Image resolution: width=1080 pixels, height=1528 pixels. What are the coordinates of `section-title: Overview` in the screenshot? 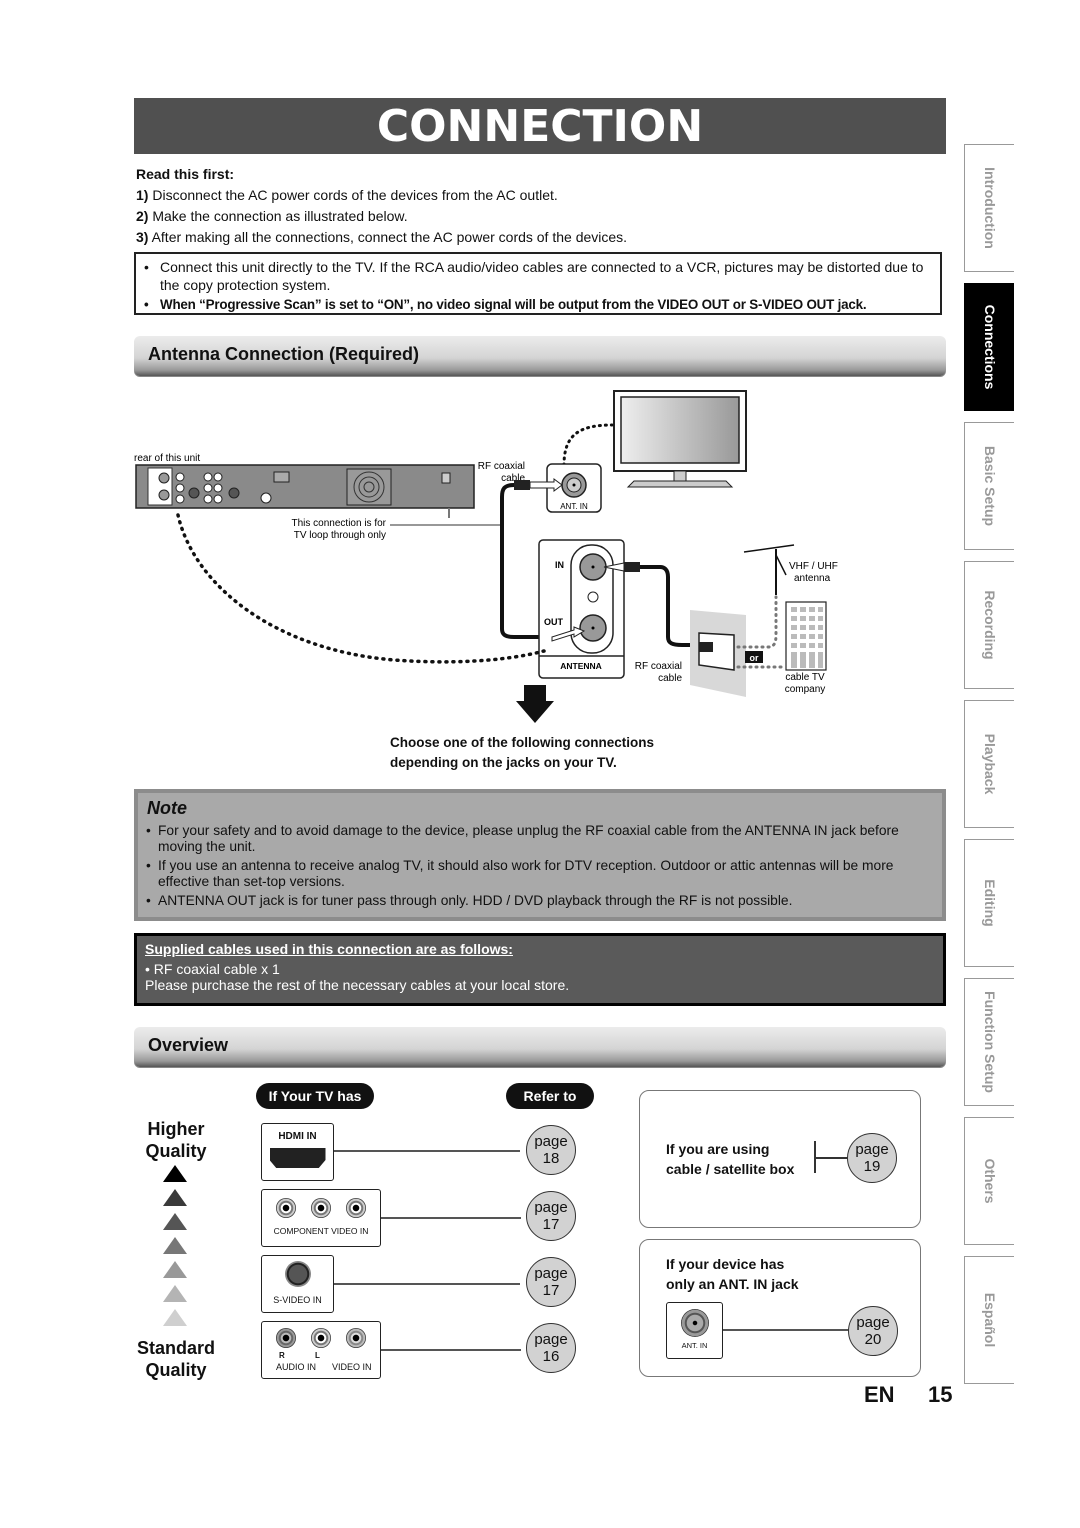 It's located at (188, 1045).